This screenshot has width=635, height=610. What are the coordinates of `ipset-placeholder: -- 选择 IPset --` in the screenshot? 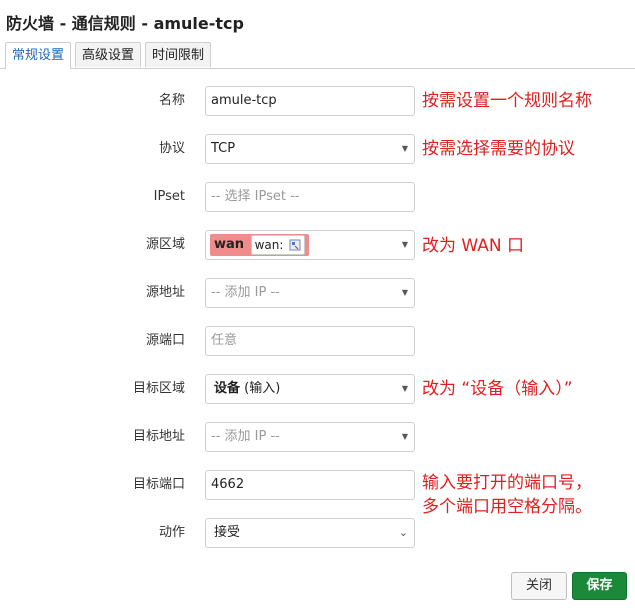 It's located at (255, 196).